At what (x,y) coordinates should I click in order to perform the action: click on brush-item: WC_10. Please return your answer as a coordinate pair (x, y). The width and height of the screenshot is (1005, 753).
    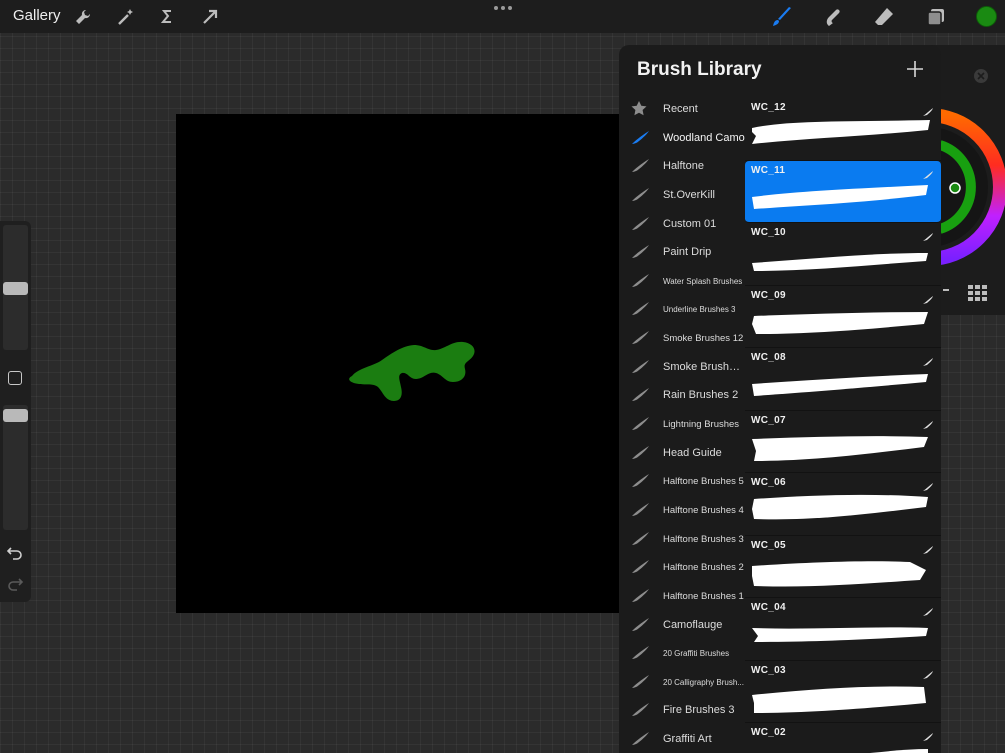
    Looking at the image, I should click on (843, 254).